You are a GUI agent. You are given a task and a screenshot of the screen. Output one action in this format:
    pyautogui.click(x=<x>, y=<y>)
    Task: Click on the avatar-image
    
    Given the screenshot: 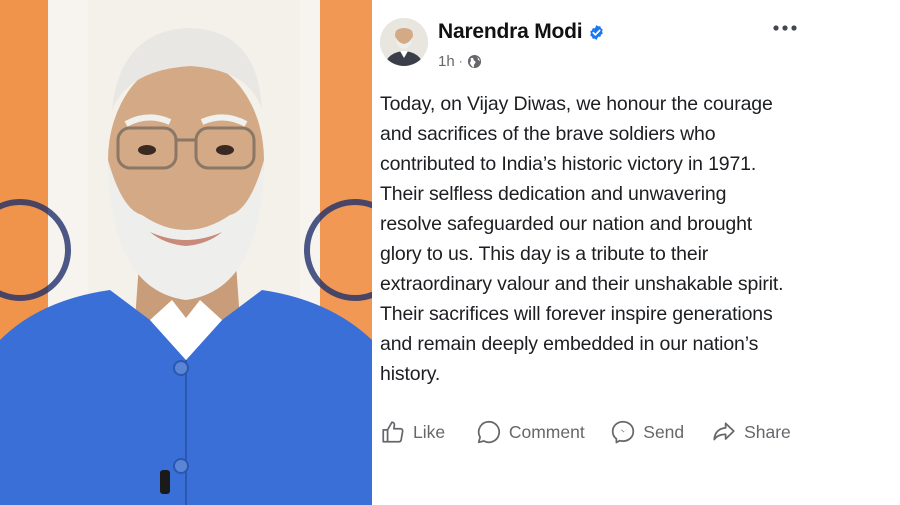 What is the action you would take?
    pyautogui.click(x=404, y=42)
    